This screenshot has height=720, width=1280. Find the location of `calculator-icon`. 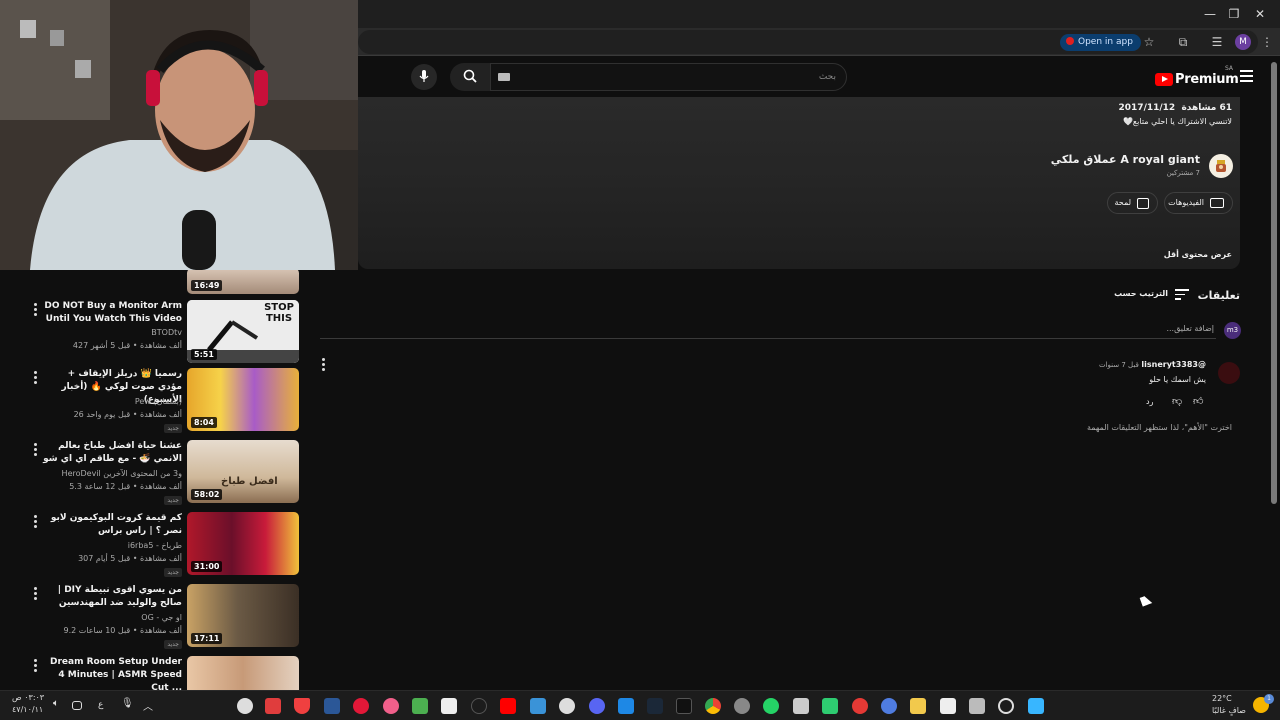

calculator-icon is located at coordinates (801, 706).